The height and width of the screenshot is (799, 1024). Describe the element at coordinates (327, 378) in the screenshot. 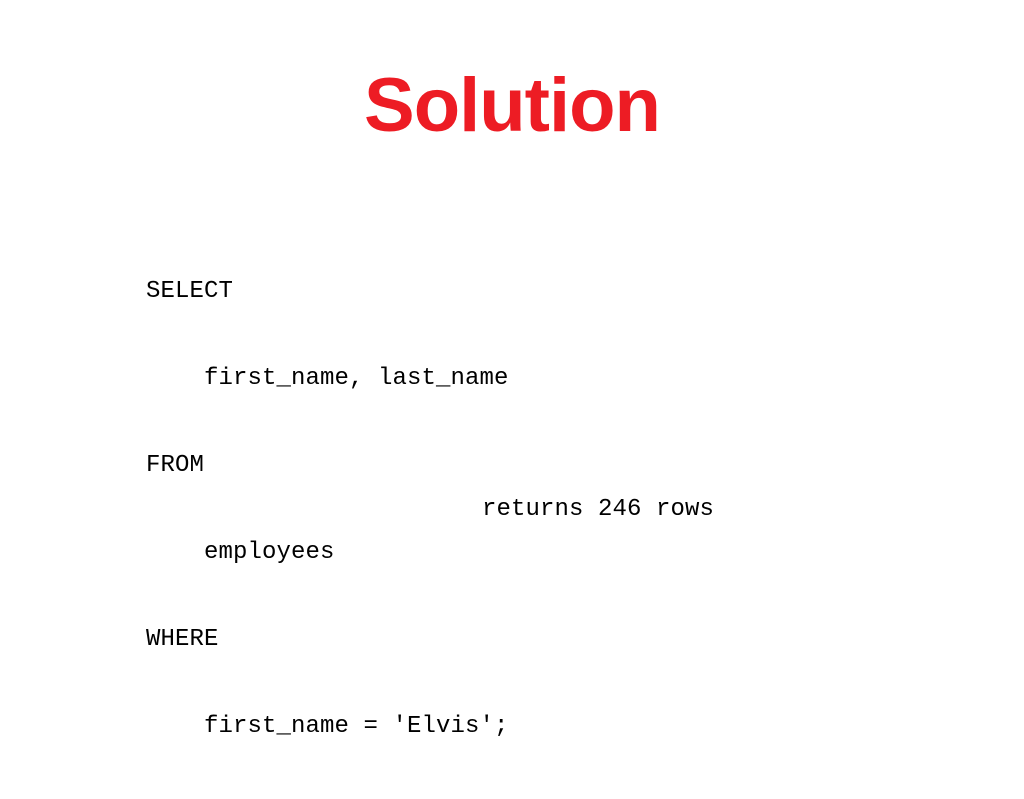

I see `code-line: first_name, last_name` at that location.